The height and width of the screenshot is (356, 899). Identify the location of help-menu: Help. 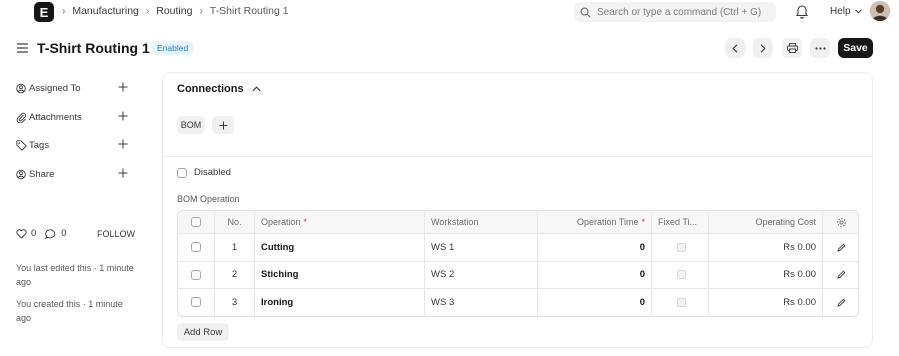
(846, 11).